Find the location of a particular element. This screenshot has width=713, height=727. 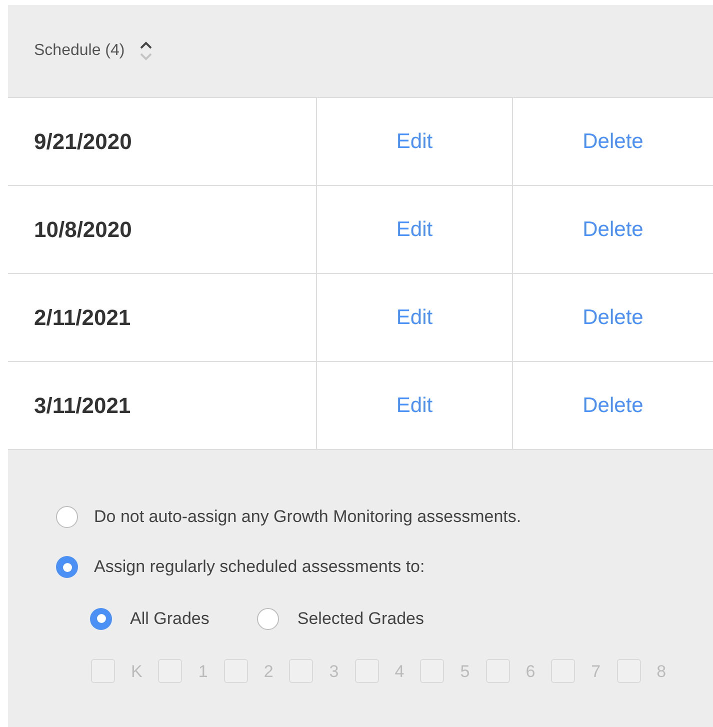

column-header: Schedule (4) is located at coordinates (79, 51).